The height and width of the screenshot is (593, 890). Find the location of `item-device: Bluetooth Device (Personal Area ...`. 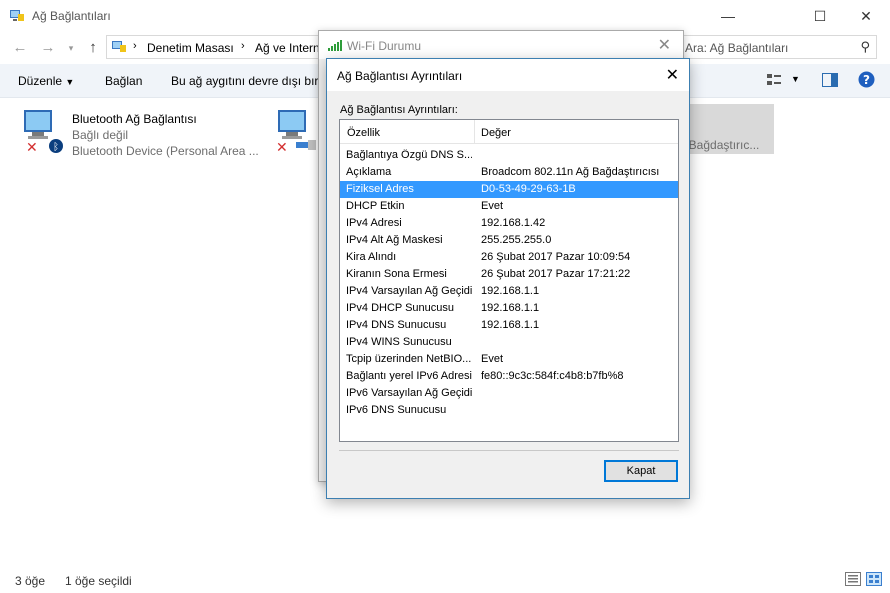

item-device: Bluetooth Device (Personal Area ... is located at coordinates (165, 151).